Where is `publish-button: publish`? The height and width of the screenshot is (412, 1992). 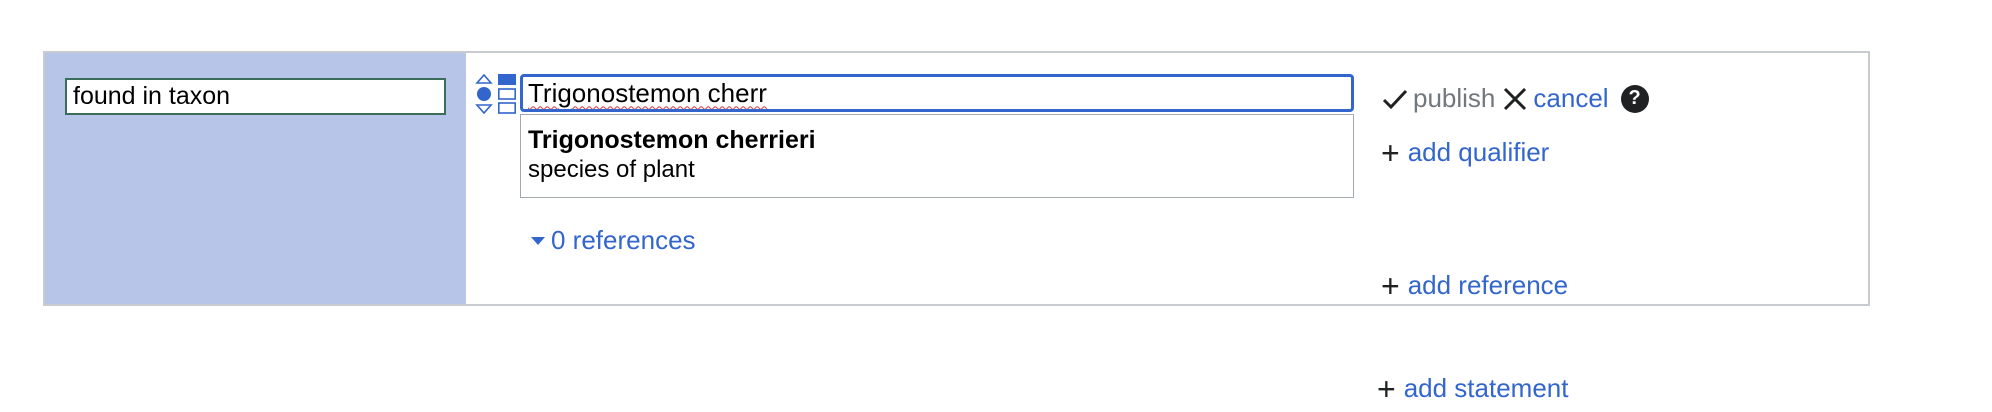
publish-button: publish is located at coordinates (1441, 98).